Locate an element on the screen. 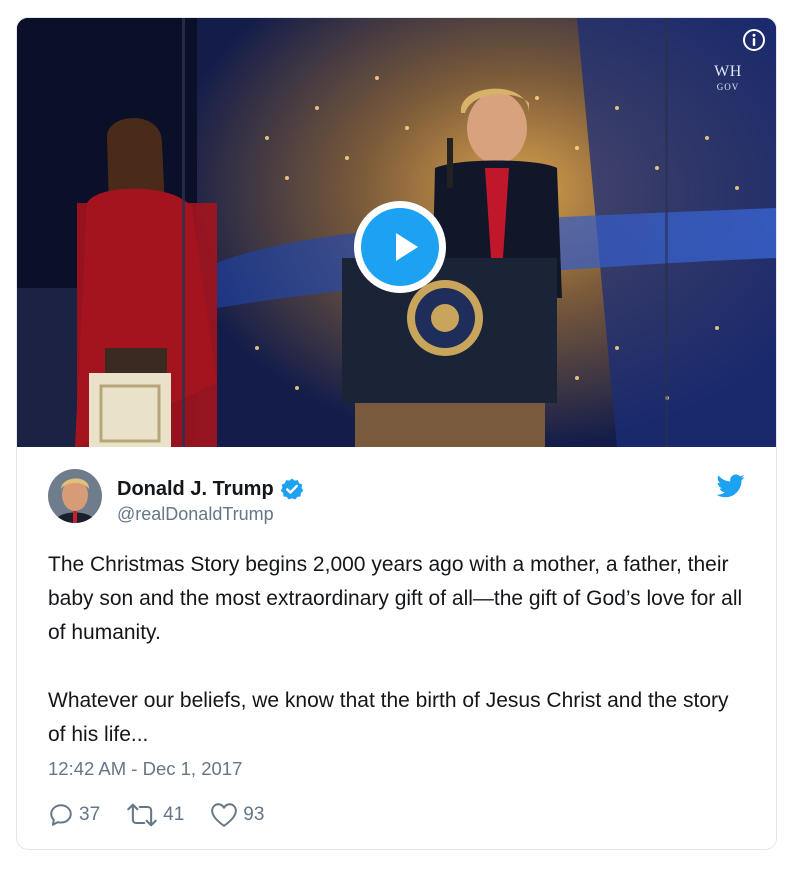 The height and width of the screenshot is (869, 799). author-name-row: Donald J. Trump is located at coordinates (210, 489).